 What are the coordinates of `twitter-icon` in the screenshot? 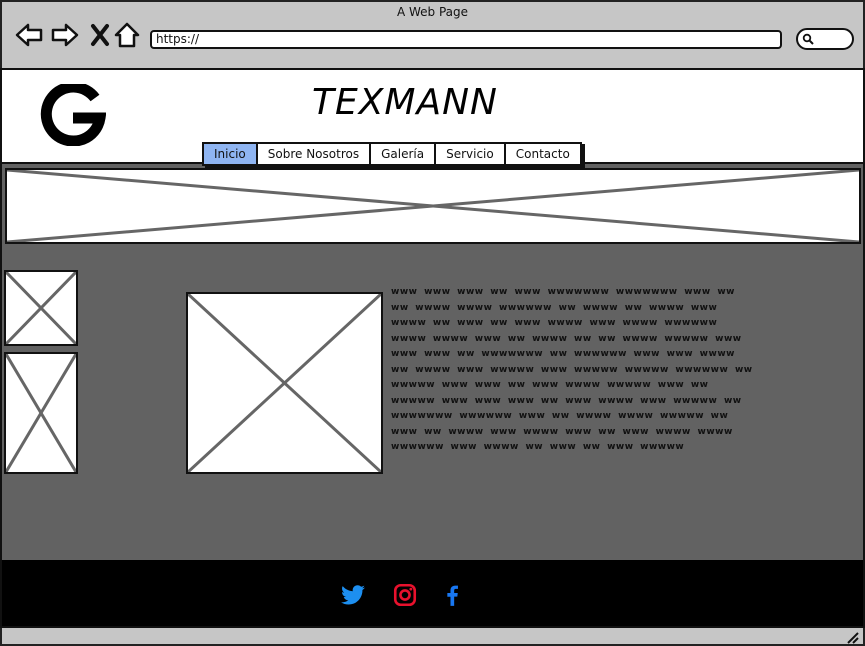 It's located at (353, 595).